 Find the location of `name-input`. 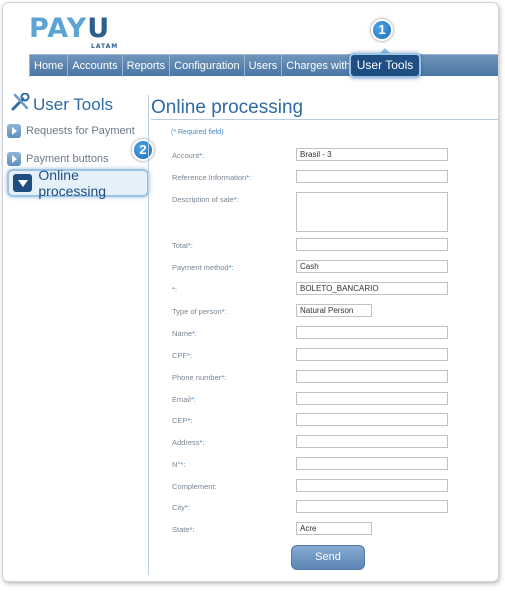

name-input is located at coordinates (372, 332).